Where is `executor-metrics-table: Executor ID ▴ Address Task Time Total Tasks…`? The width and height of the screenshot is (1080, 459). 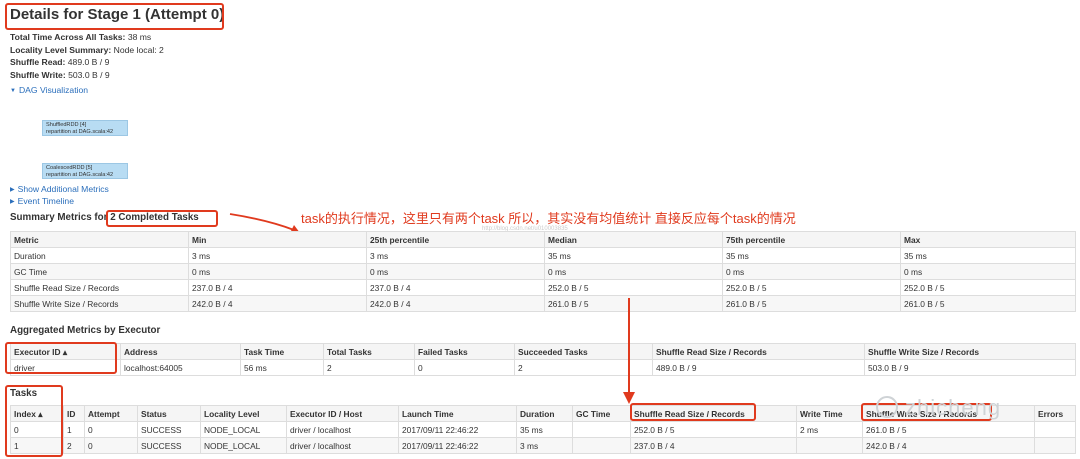 executor-metrics-table: Executor ID ▴ Address Task Time Total Tasks… is located at coordinates (543, 359).